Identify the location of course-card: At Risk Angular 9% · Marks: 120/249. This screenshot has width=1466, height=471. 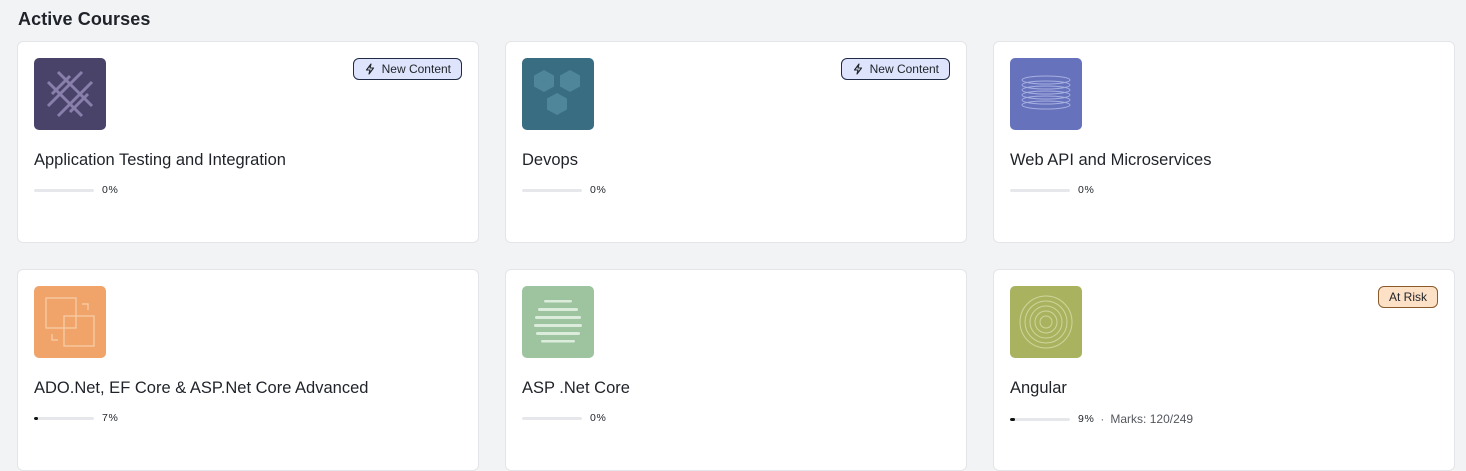
(1224, 370).